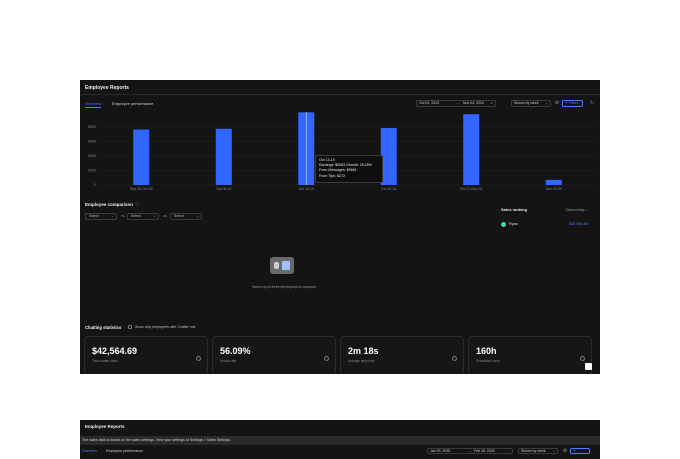 The width and height of the screenshot is (680, 459). Describe the element at coordinates (186, 216) in the screenshot. I see `employee-select-3: Select ⌄` at that location.